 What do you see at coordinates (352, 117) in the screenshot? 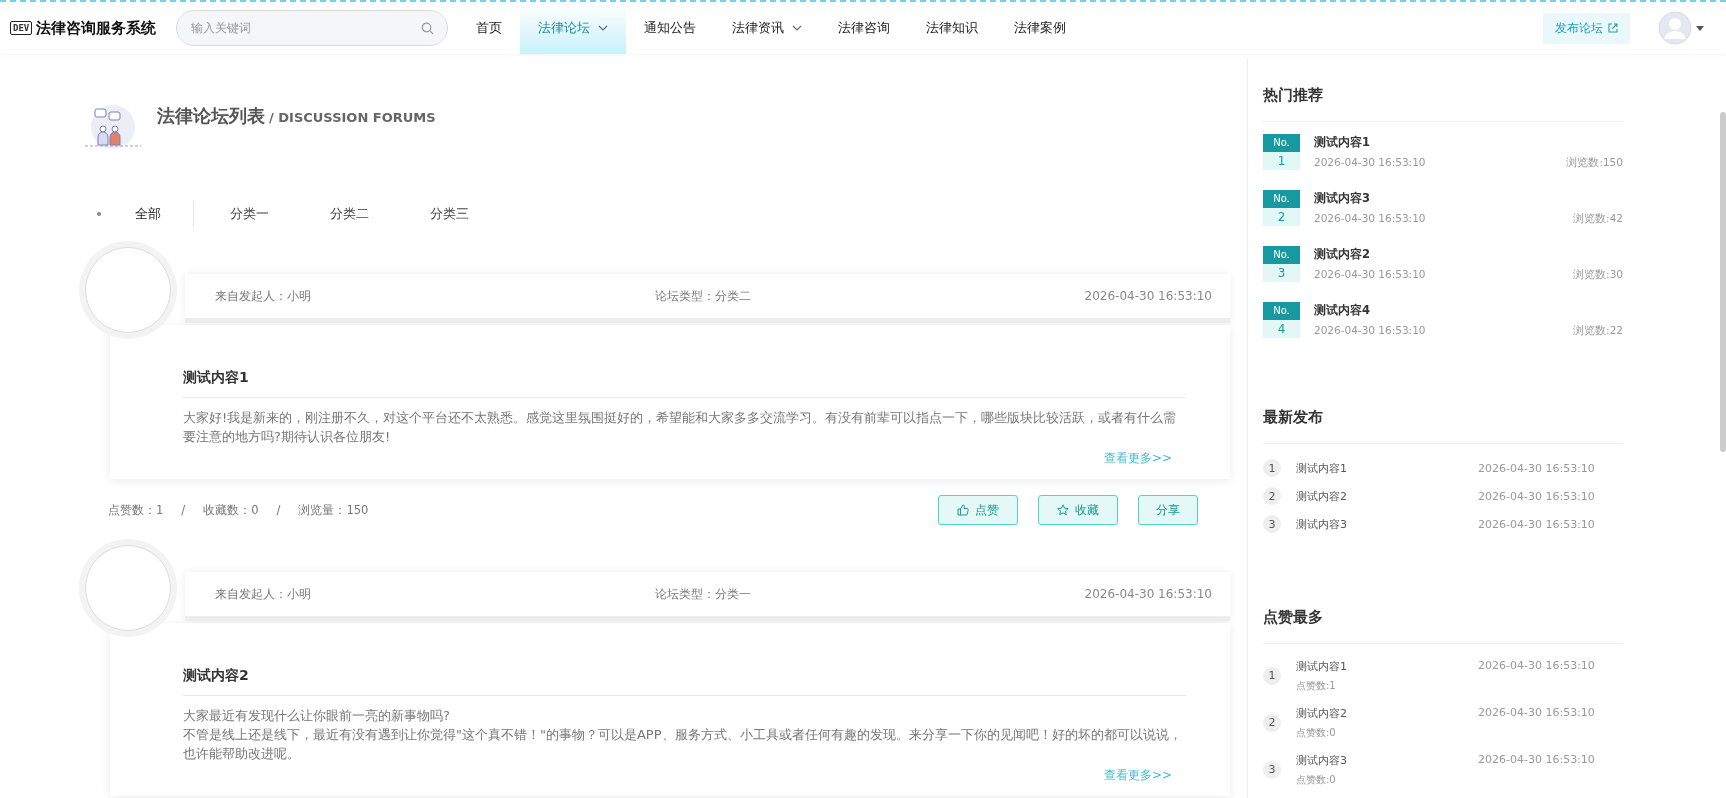
I see `page-subtitle: / DISCUSSION FORUMS` at bounding box center [352, 117].